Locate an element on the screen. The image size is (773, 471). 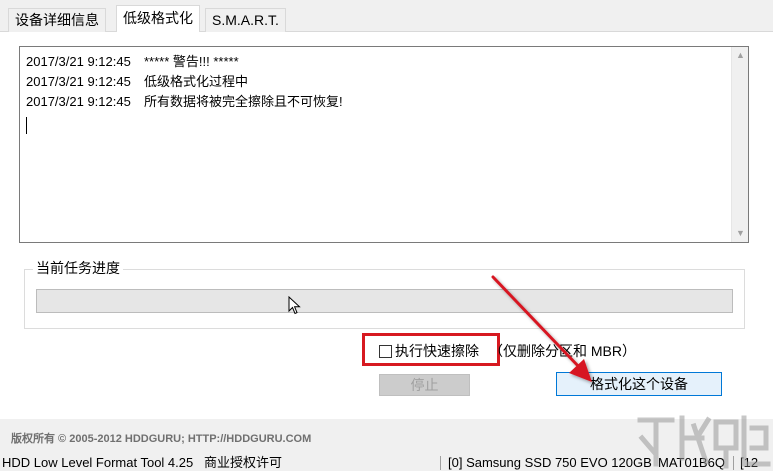
scroll-up-arrow-icon: ▲ is located at coordinates (740, 55).